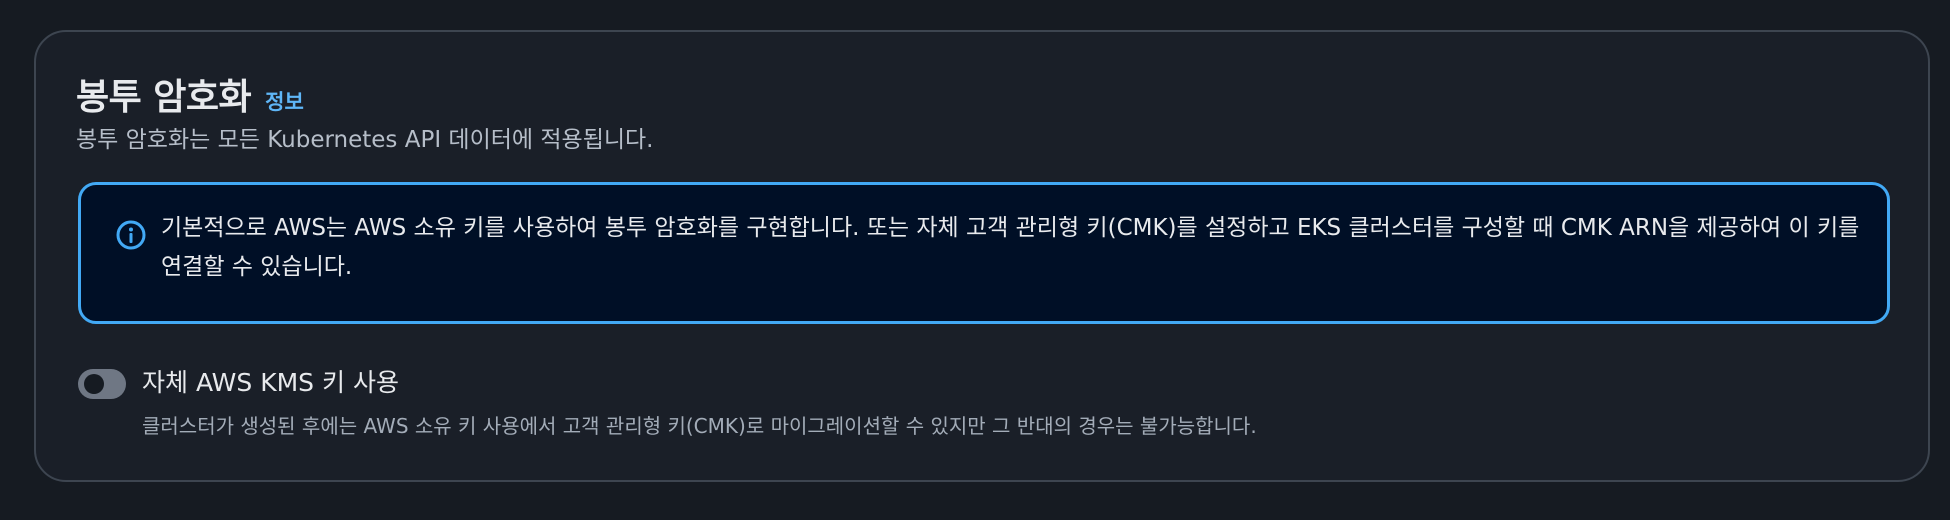 This screenshot has height=520, width=1950. Describe the element at coordinates (699, 383) in the screenshot. I see `toggle-label: 자체 AWS KMS 키 사용` at that location.